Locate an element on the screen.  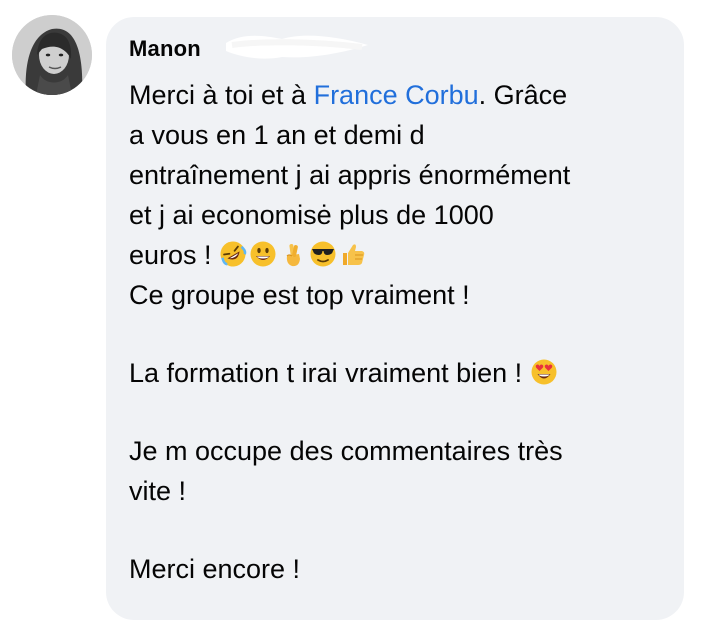
author-name: Manon is located at coordinates (165, 48).